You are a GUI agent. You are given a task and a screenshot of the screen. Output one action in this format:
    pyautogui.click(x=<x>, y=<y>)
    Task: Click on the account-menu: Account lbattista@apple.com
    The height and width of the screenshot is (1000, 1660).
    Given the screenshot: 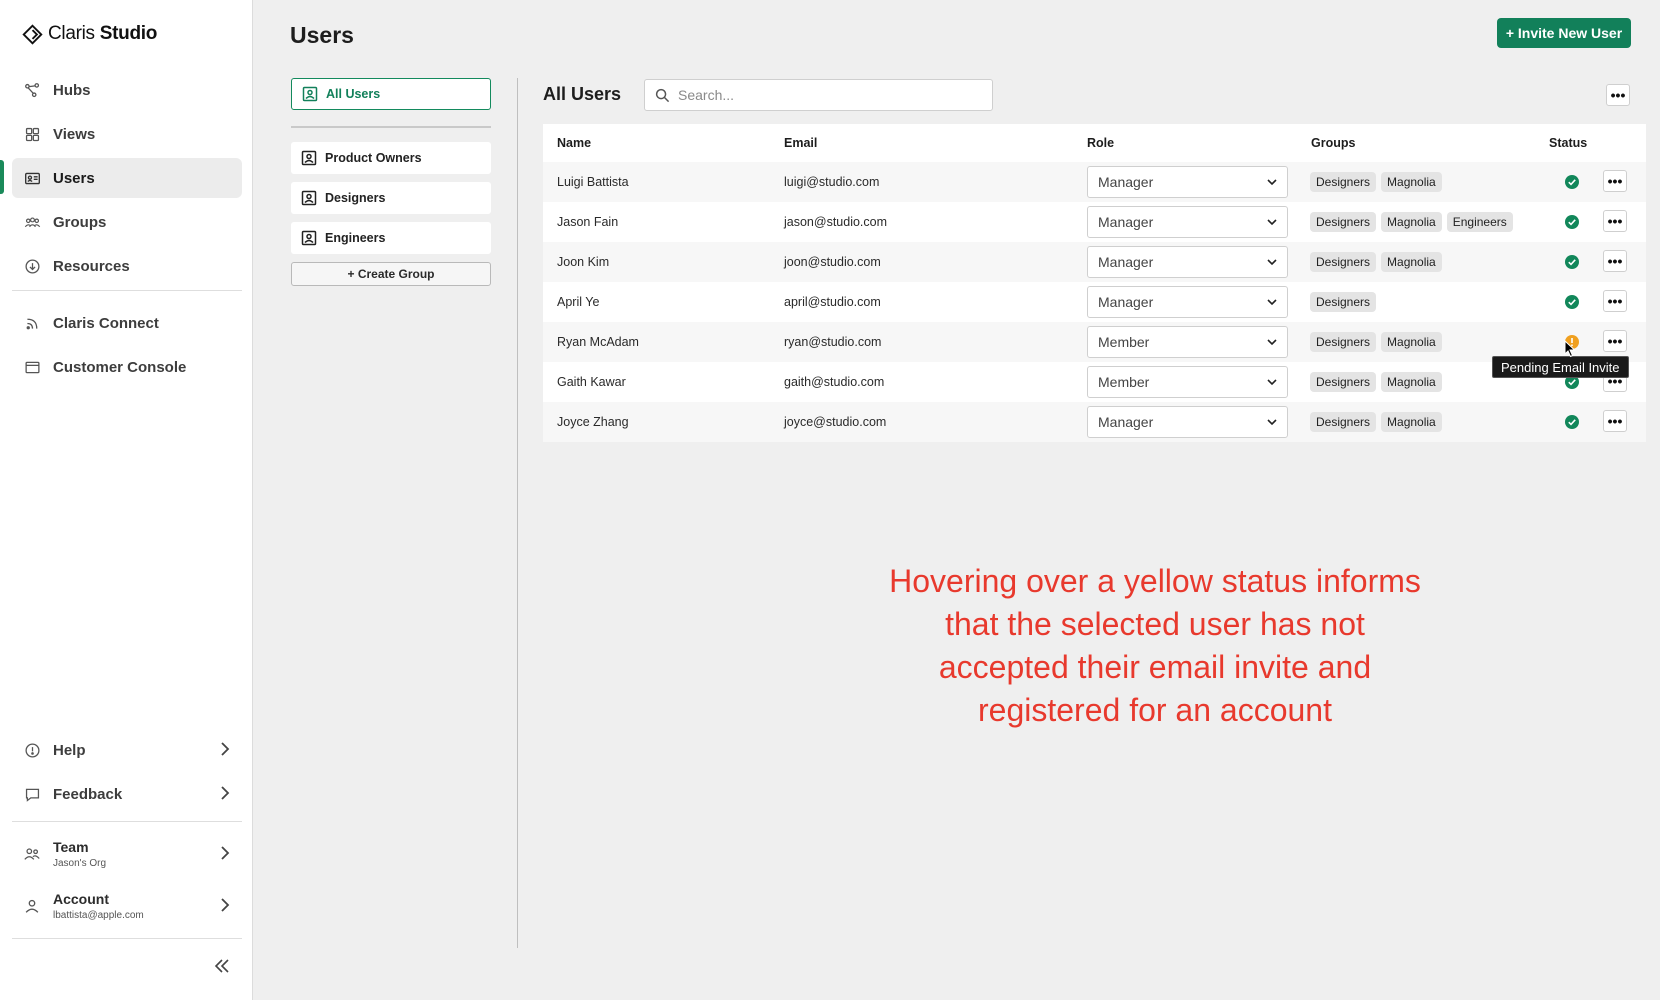 What is the action you would take?
    pyautogui.click(x=127, y=906)
    